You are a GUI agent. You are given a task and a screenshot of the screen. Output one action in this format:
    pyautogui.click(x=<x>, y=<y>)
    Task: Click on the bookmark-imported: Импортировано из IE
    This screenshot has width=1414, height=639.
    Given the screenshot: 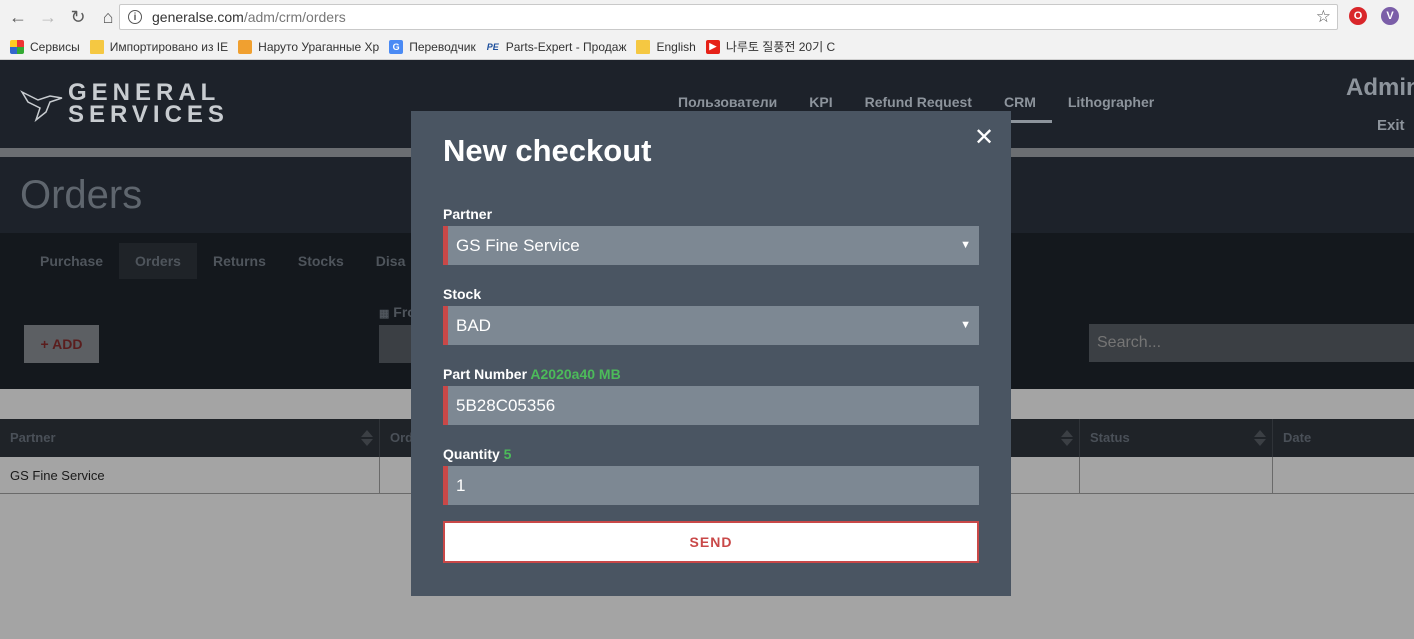 What is the action you would take?
    pyautogui.click(x=158, y=46)
    